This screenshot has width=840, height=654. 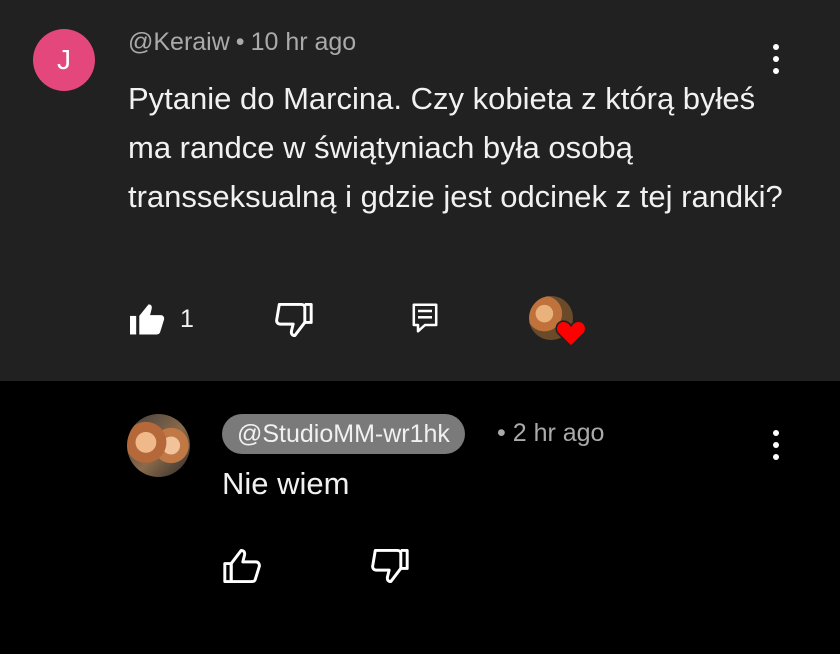 I want to click on reply-button, so click(x=425, y=318).